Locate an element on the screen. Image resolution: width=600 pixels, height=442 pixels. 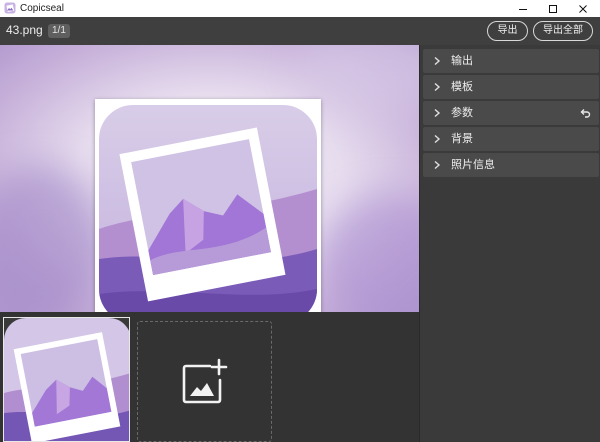
toolbar: 43.png 1/1 导出 导出全部 is located at coordinates (300, 31).